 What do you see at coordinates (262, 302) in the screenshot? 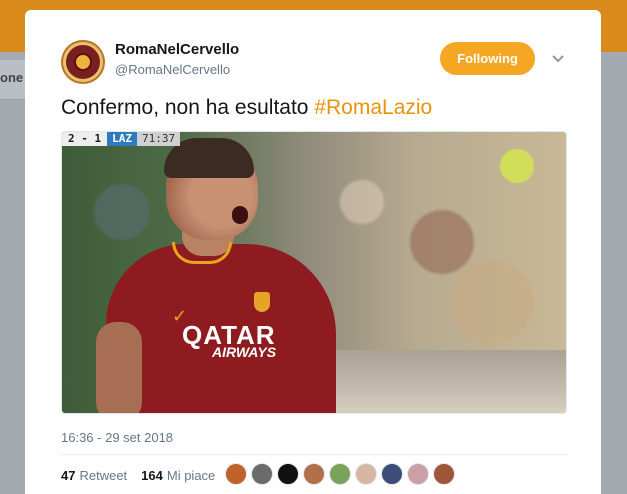
I see `club-badge-icon` at bounding box center [262, 302].